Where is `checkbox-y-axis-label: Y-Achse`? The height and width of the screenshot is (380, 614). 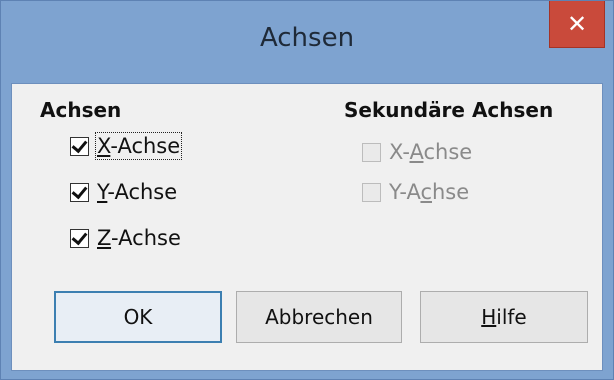 checkbox-y-axis-label: Y-Achse is located at coordinates (137, 192).